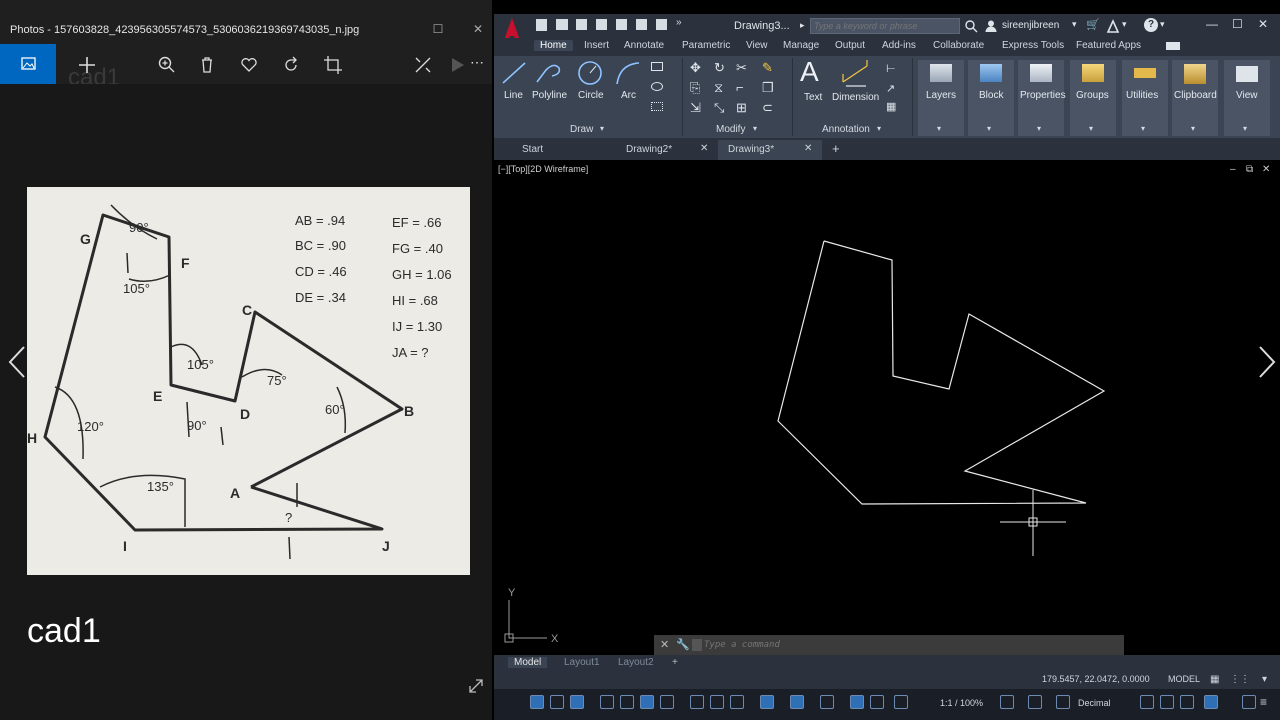 The image size is (1280, 720). I want to click on add-icon, so click(87, 65).